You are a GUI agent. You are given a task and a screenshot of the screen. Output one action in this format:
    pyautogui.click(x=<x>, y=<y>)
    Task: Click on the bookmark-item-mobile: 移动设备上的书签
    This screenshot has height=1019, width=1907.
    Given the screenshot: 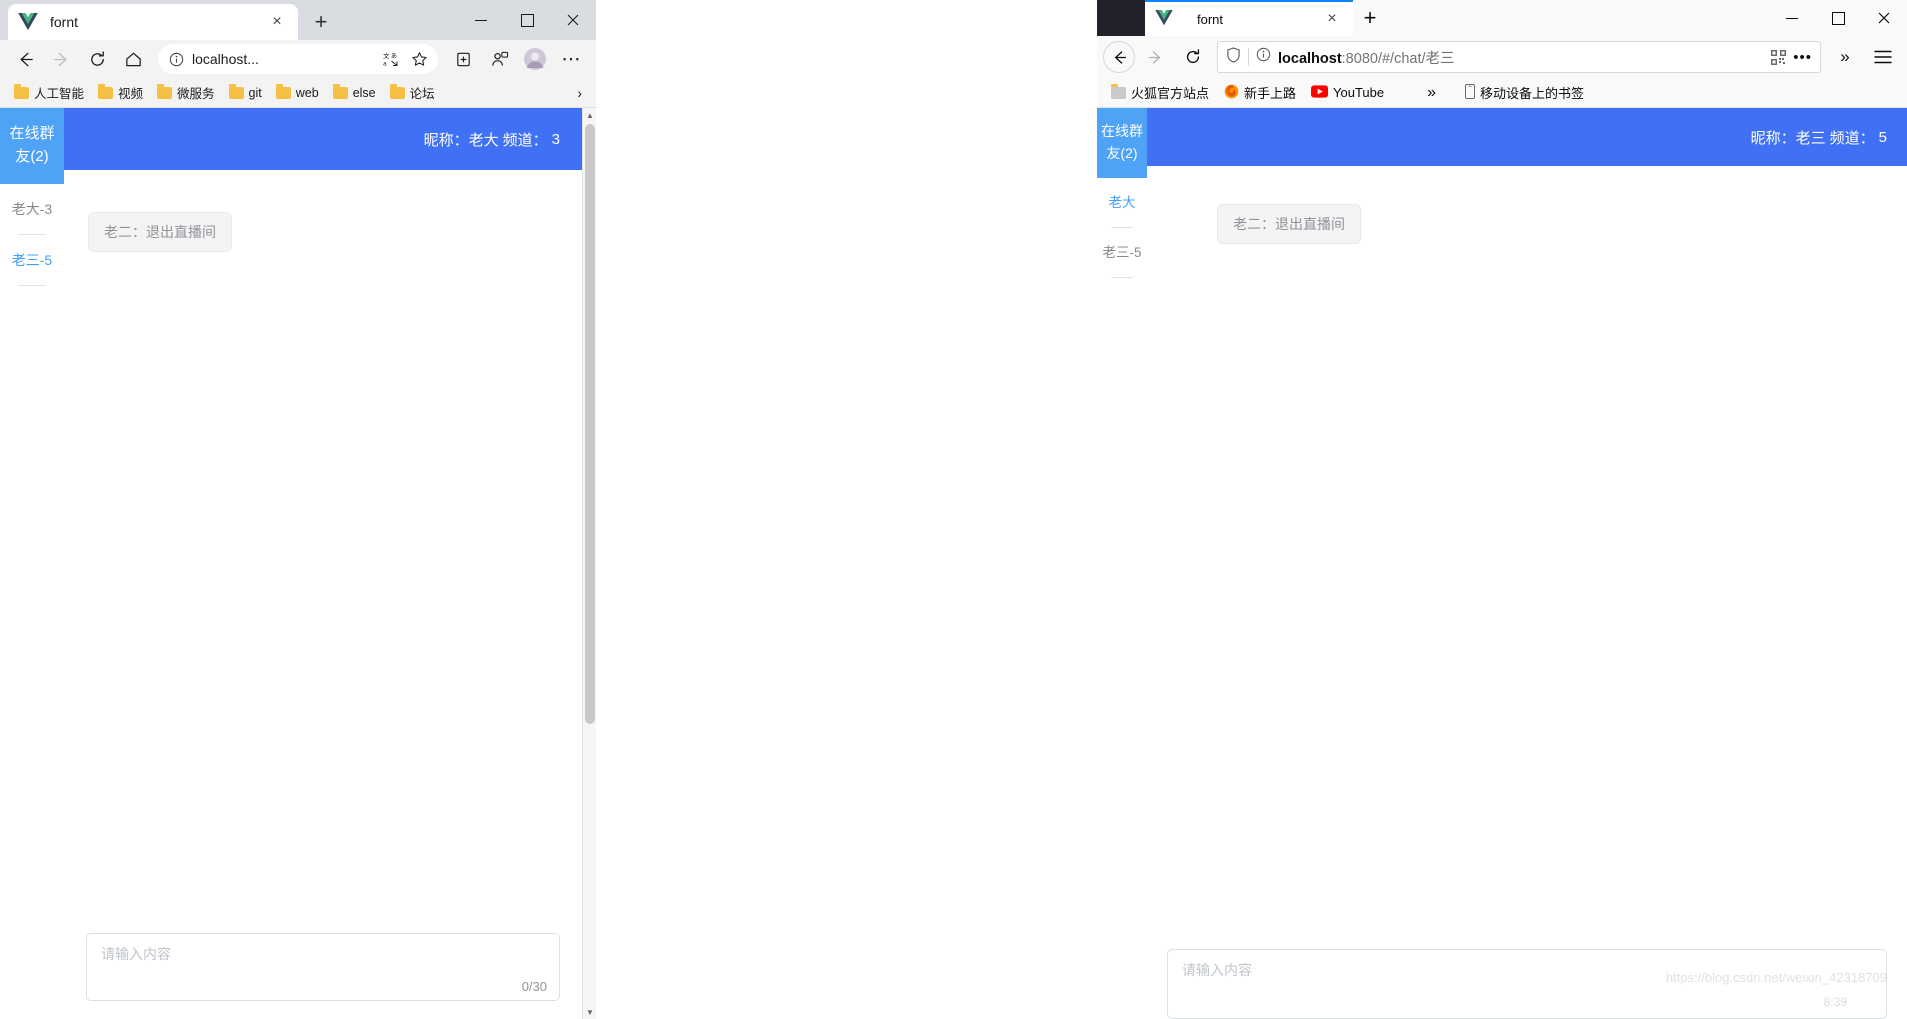 What is the action you would take?
    pyautogui.click(x=1524, y=92)
    